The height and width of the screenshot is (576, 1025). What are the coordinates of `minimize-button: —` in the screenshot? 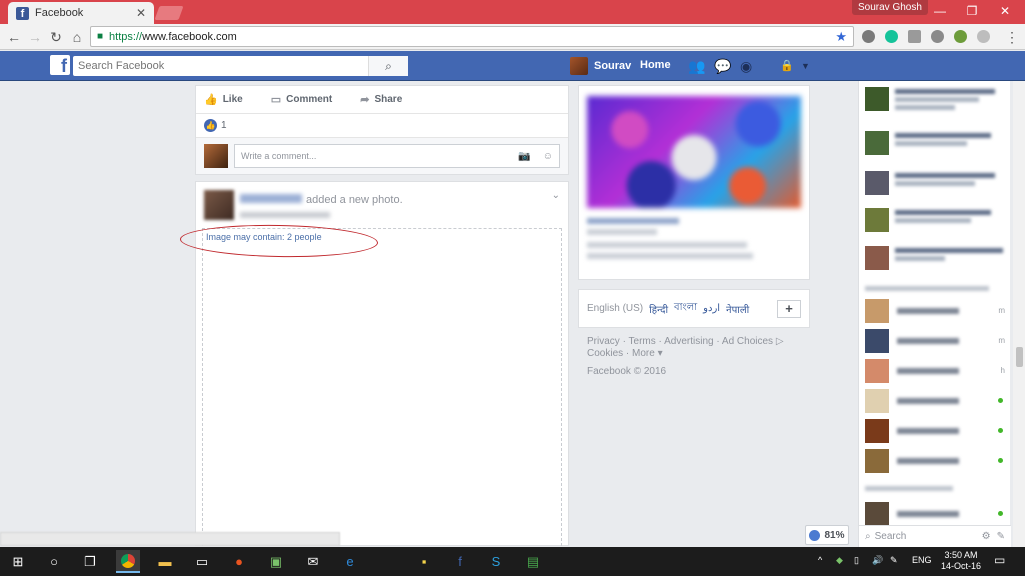 It's located at (940, 11).